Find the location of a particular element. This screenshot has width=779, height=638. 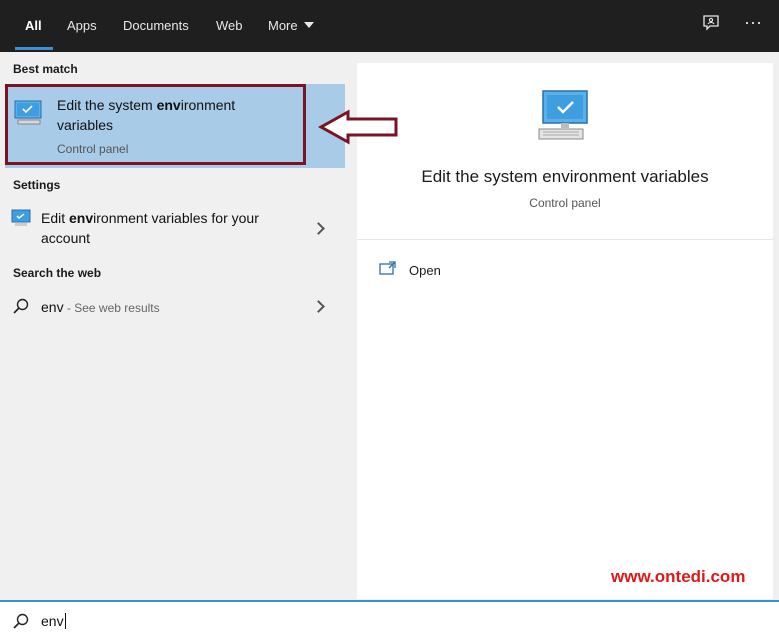

tab-documents: Documents is located at coordinates (156, 26).